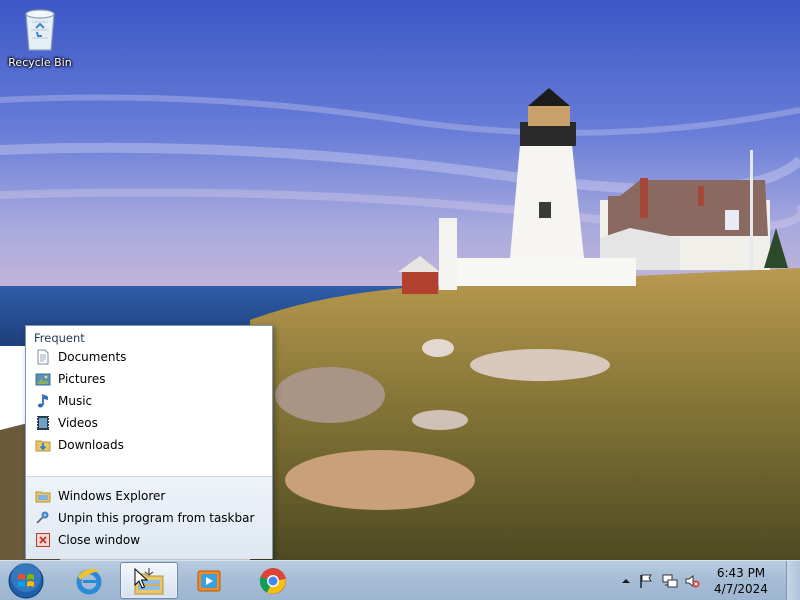  Describe the element at coordinates (149, 423) in the screenshot. I see `jump-list-item-videos: Videos` at that location.